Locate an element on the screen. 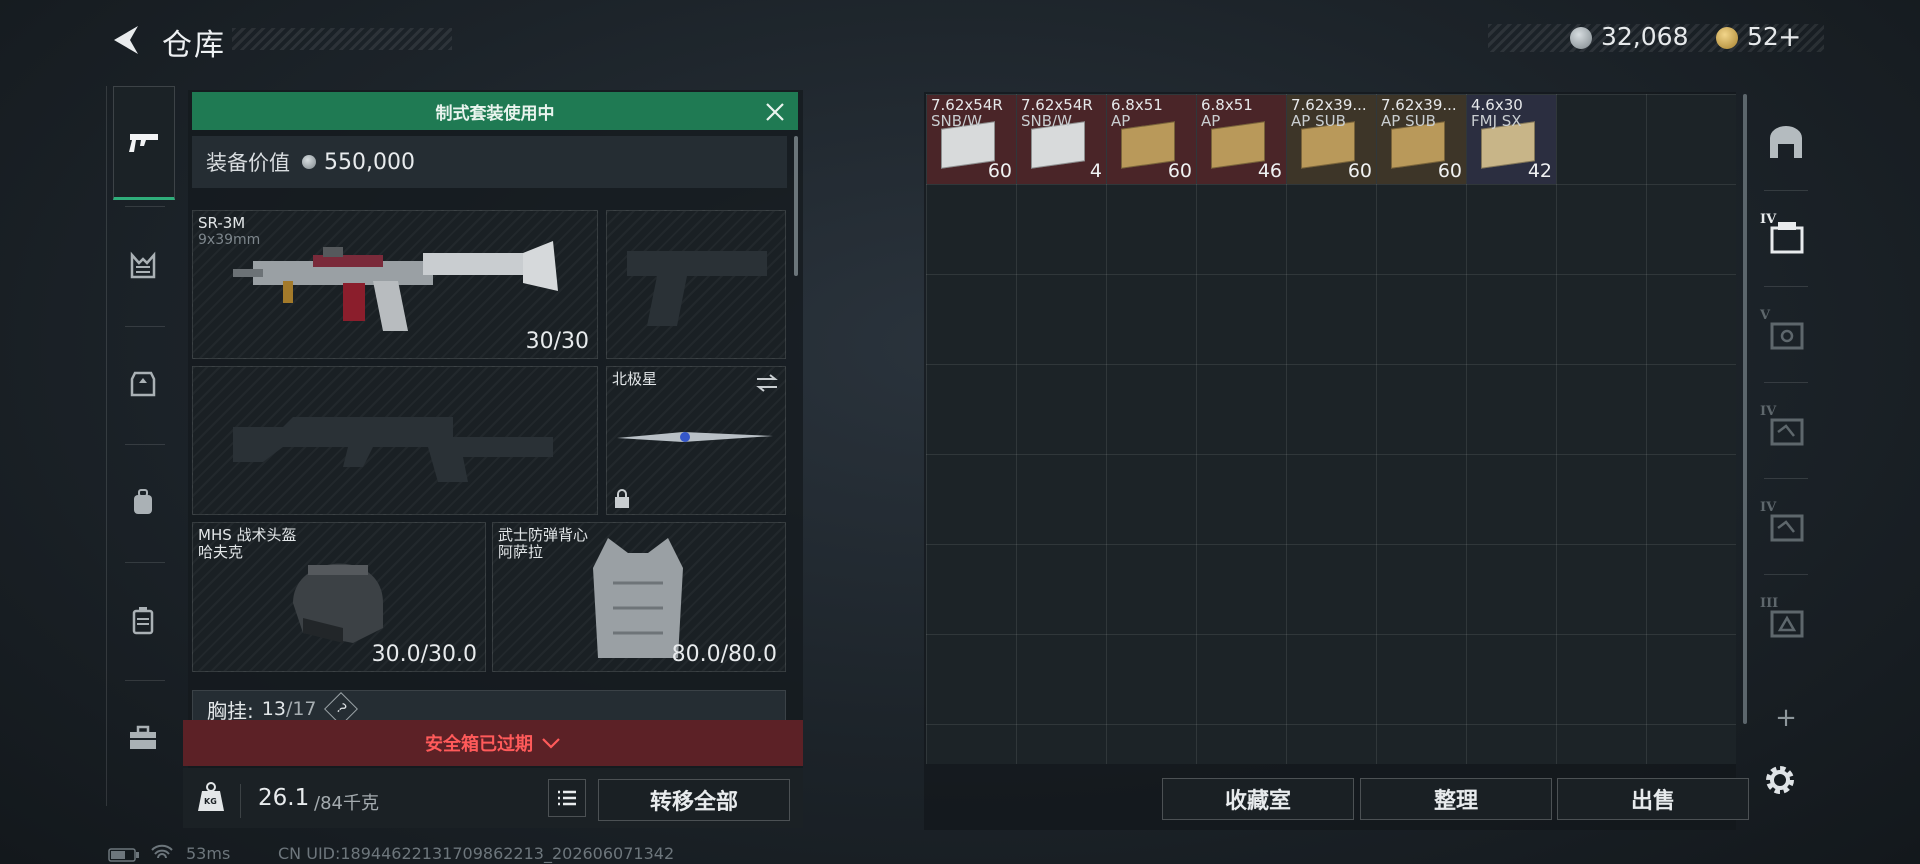 The width and height of the screenshot is (1920, 864). stash-tab-nav: IV V IV IV III + is located at coordinates (1786, 416).